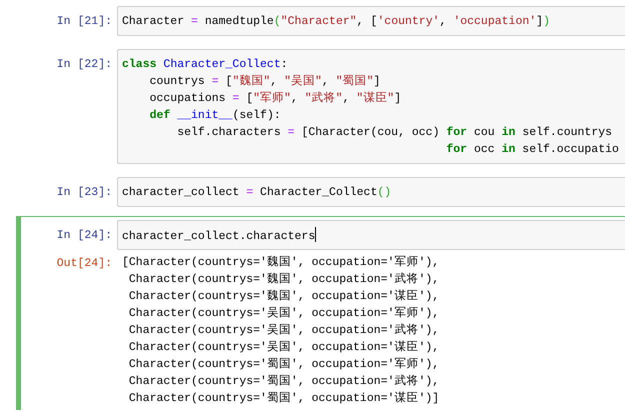  I want to click on notebook-cell: In [21]: Character = namedtuple("Character", ['country', 'occupation']), so click(320, 21).